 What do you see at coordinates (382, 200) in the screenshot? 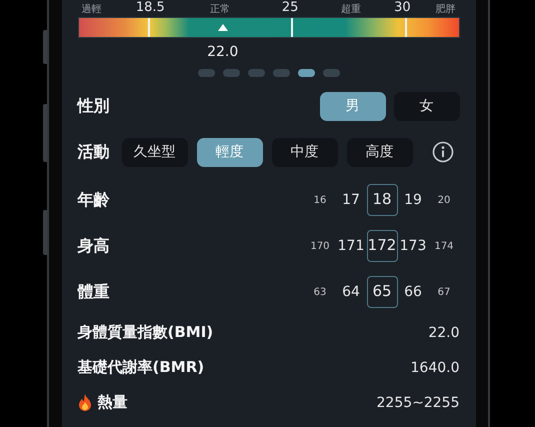
I see `picker-value: 18` at bounding box center [382, 200].